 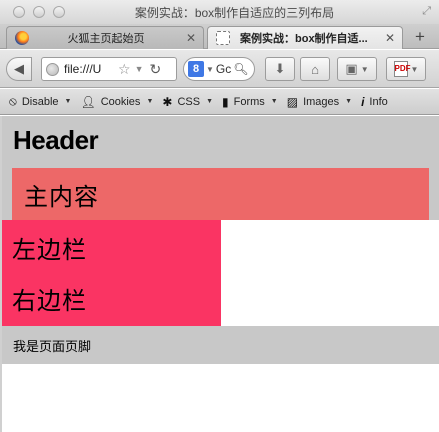 I want to click on right-sidebar-text: 右边栏, so click(x=49, y=301).